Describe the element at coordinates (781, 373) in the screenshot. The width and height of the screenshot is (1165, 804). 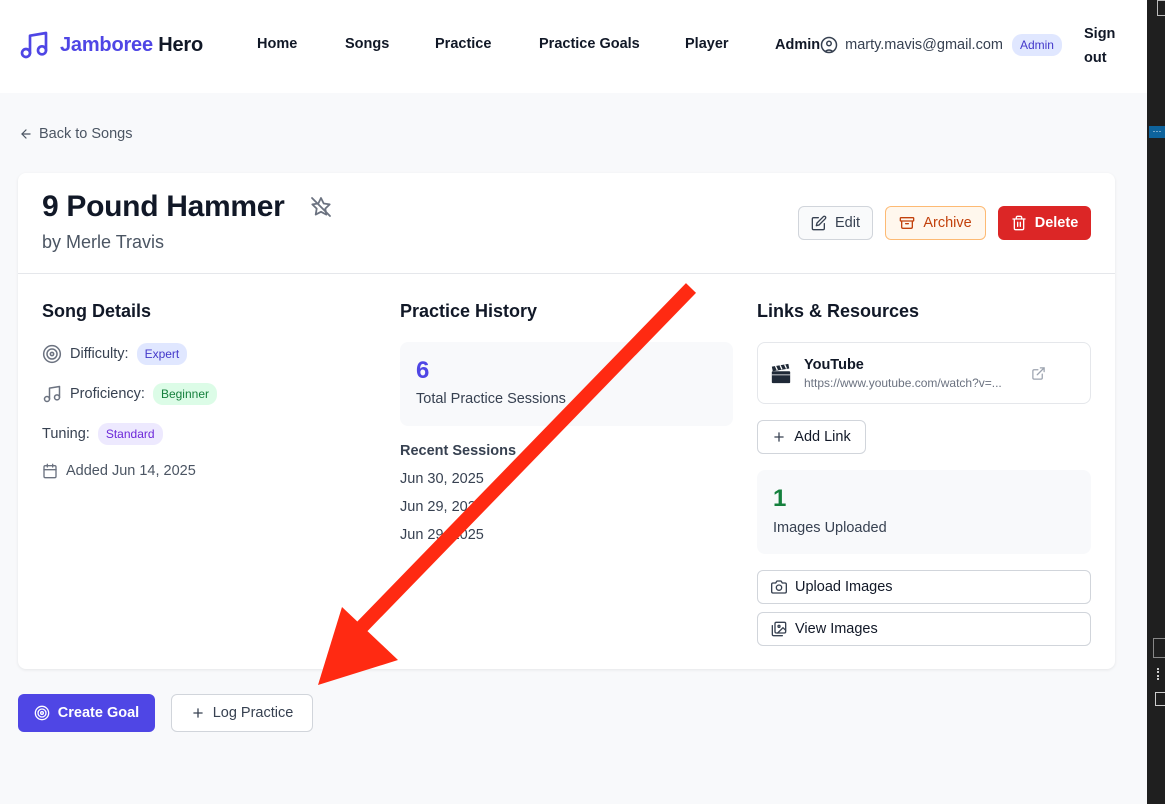
I see `clapperboard-icon` at that location.